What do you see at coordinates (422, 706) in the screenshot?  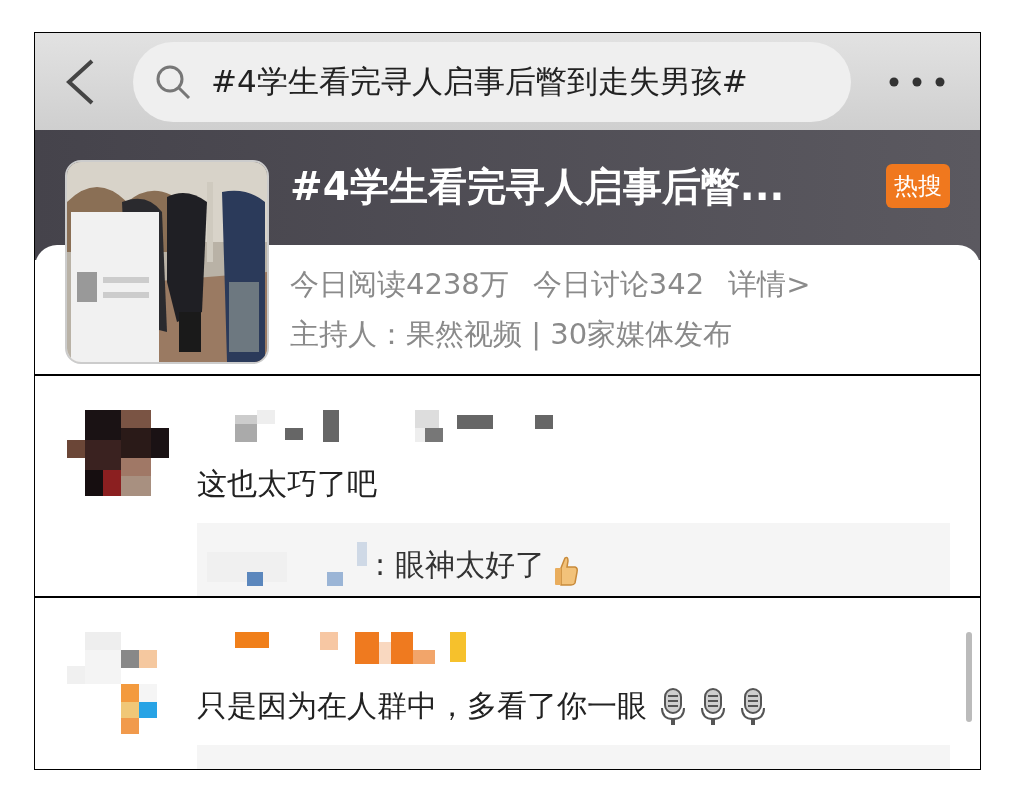 I see `comment-text: 只是因为在人群中，多看了你一眼` at bounding box center [422, 706].